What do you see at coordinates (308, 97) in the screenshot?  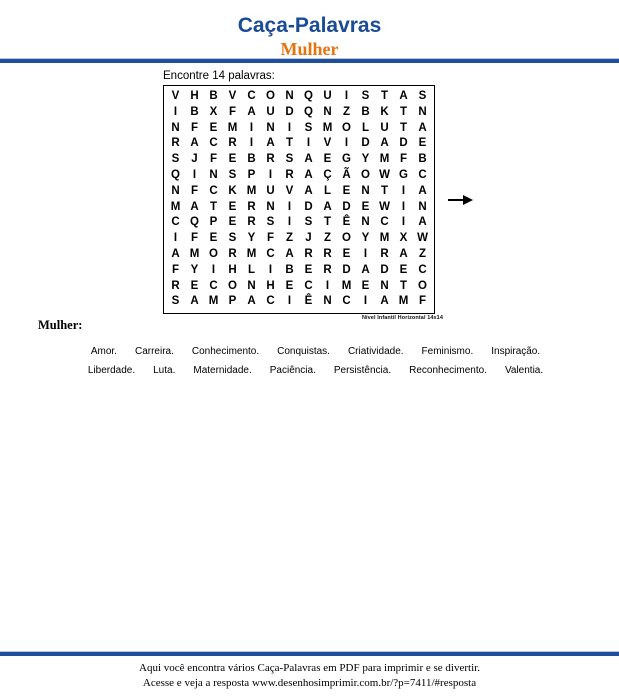 I see `grid-cell: Q` at bounding box center [308, 97].